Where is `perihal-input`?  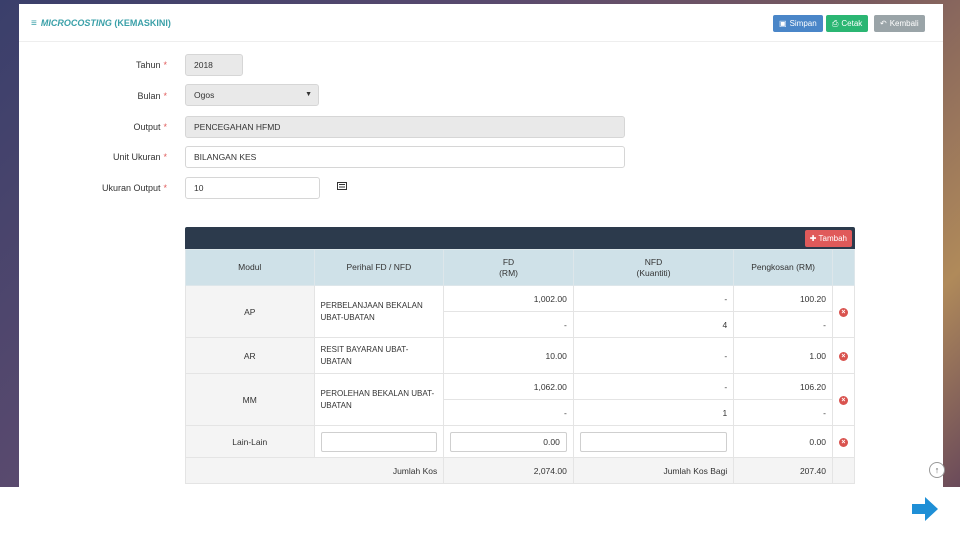 perihal-input is located at coordinates (379, 441).